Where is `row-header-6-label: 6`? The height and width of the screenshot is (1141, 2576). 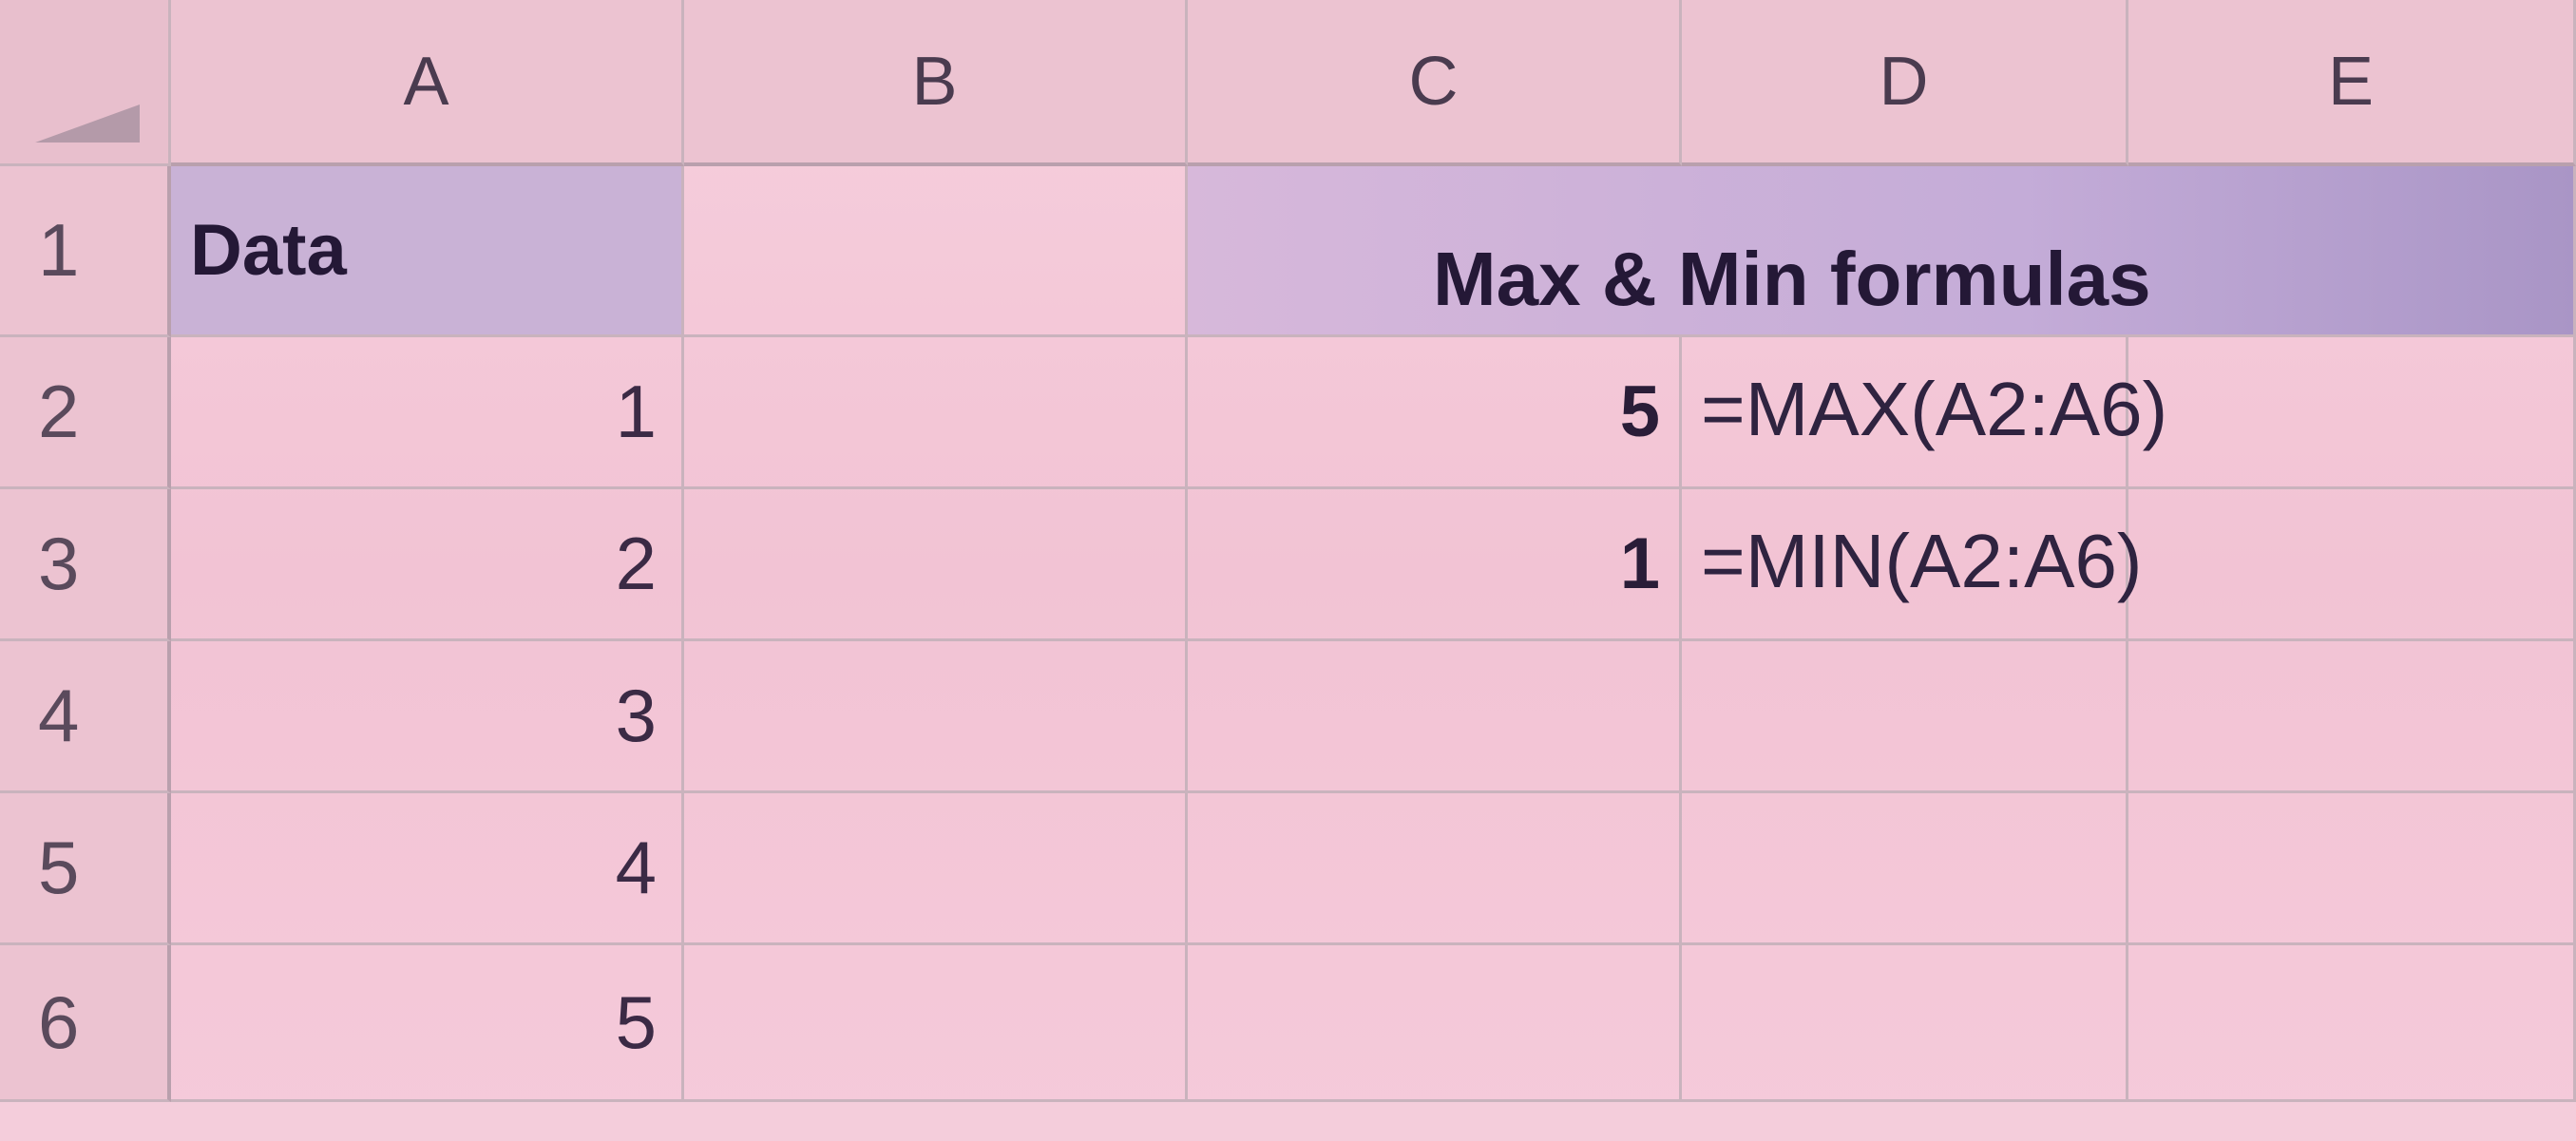
row-header-6-label: 6 is located at coordinates (59, 1022).